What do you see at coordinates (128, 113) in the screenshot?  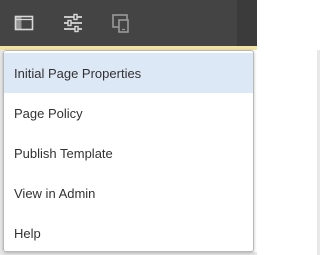 I see `menu-item-page-policy: Page Policy` at bounding box center [128, 113].